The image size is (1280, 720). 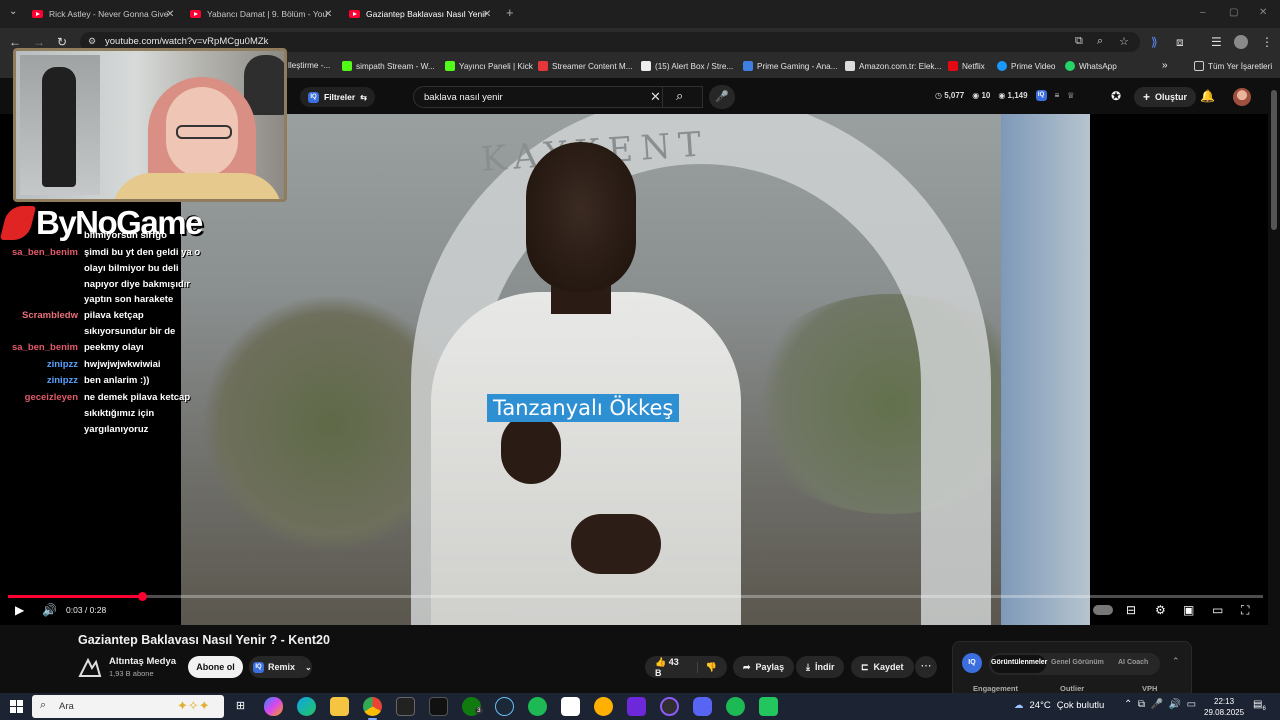 What do you see at coordinates (1079, 41) in the screenshot?
I see `install-icon: ⧉` at bounding box center [1079, 41].